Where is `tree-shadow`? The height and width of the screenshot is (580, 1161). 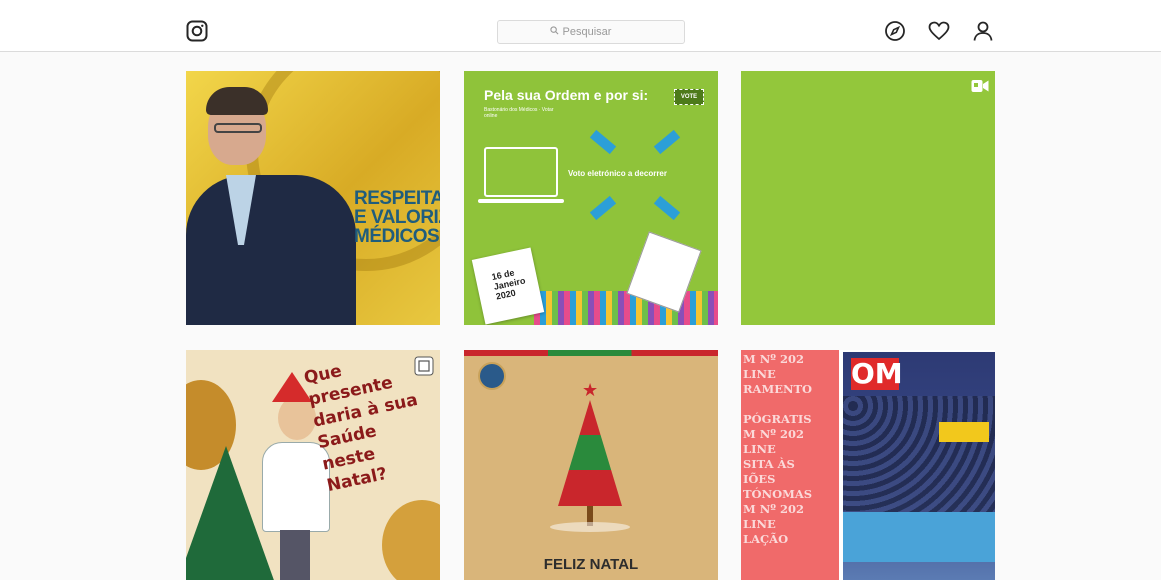
tree-shadow is located at coordinates (590, 527).